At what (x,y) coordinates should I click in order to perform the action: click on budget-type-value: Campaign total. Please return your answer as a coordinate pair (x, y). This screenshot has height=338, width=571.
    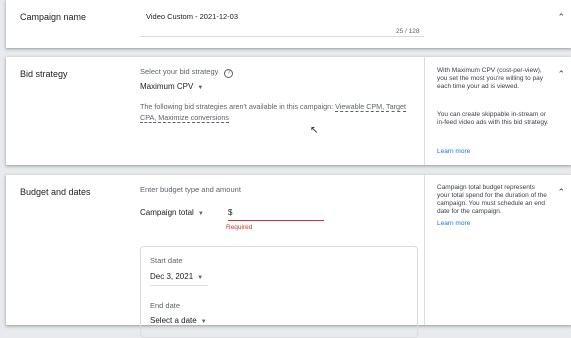
    Looking at the image, I should click on (167, 212).